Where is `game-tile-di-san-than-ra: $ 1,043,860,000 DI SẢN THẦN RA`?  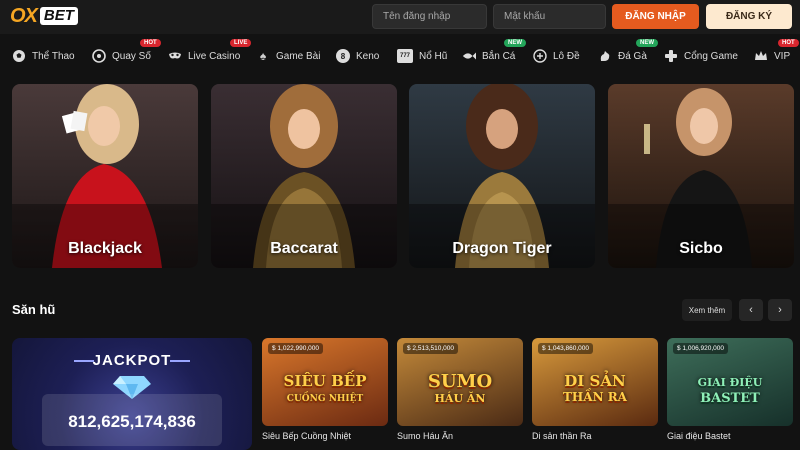 game-tile-di-san-than-ra: $ 1,043,860,000 DI SẢN THẦN RA is located at coordinates (595, 382).